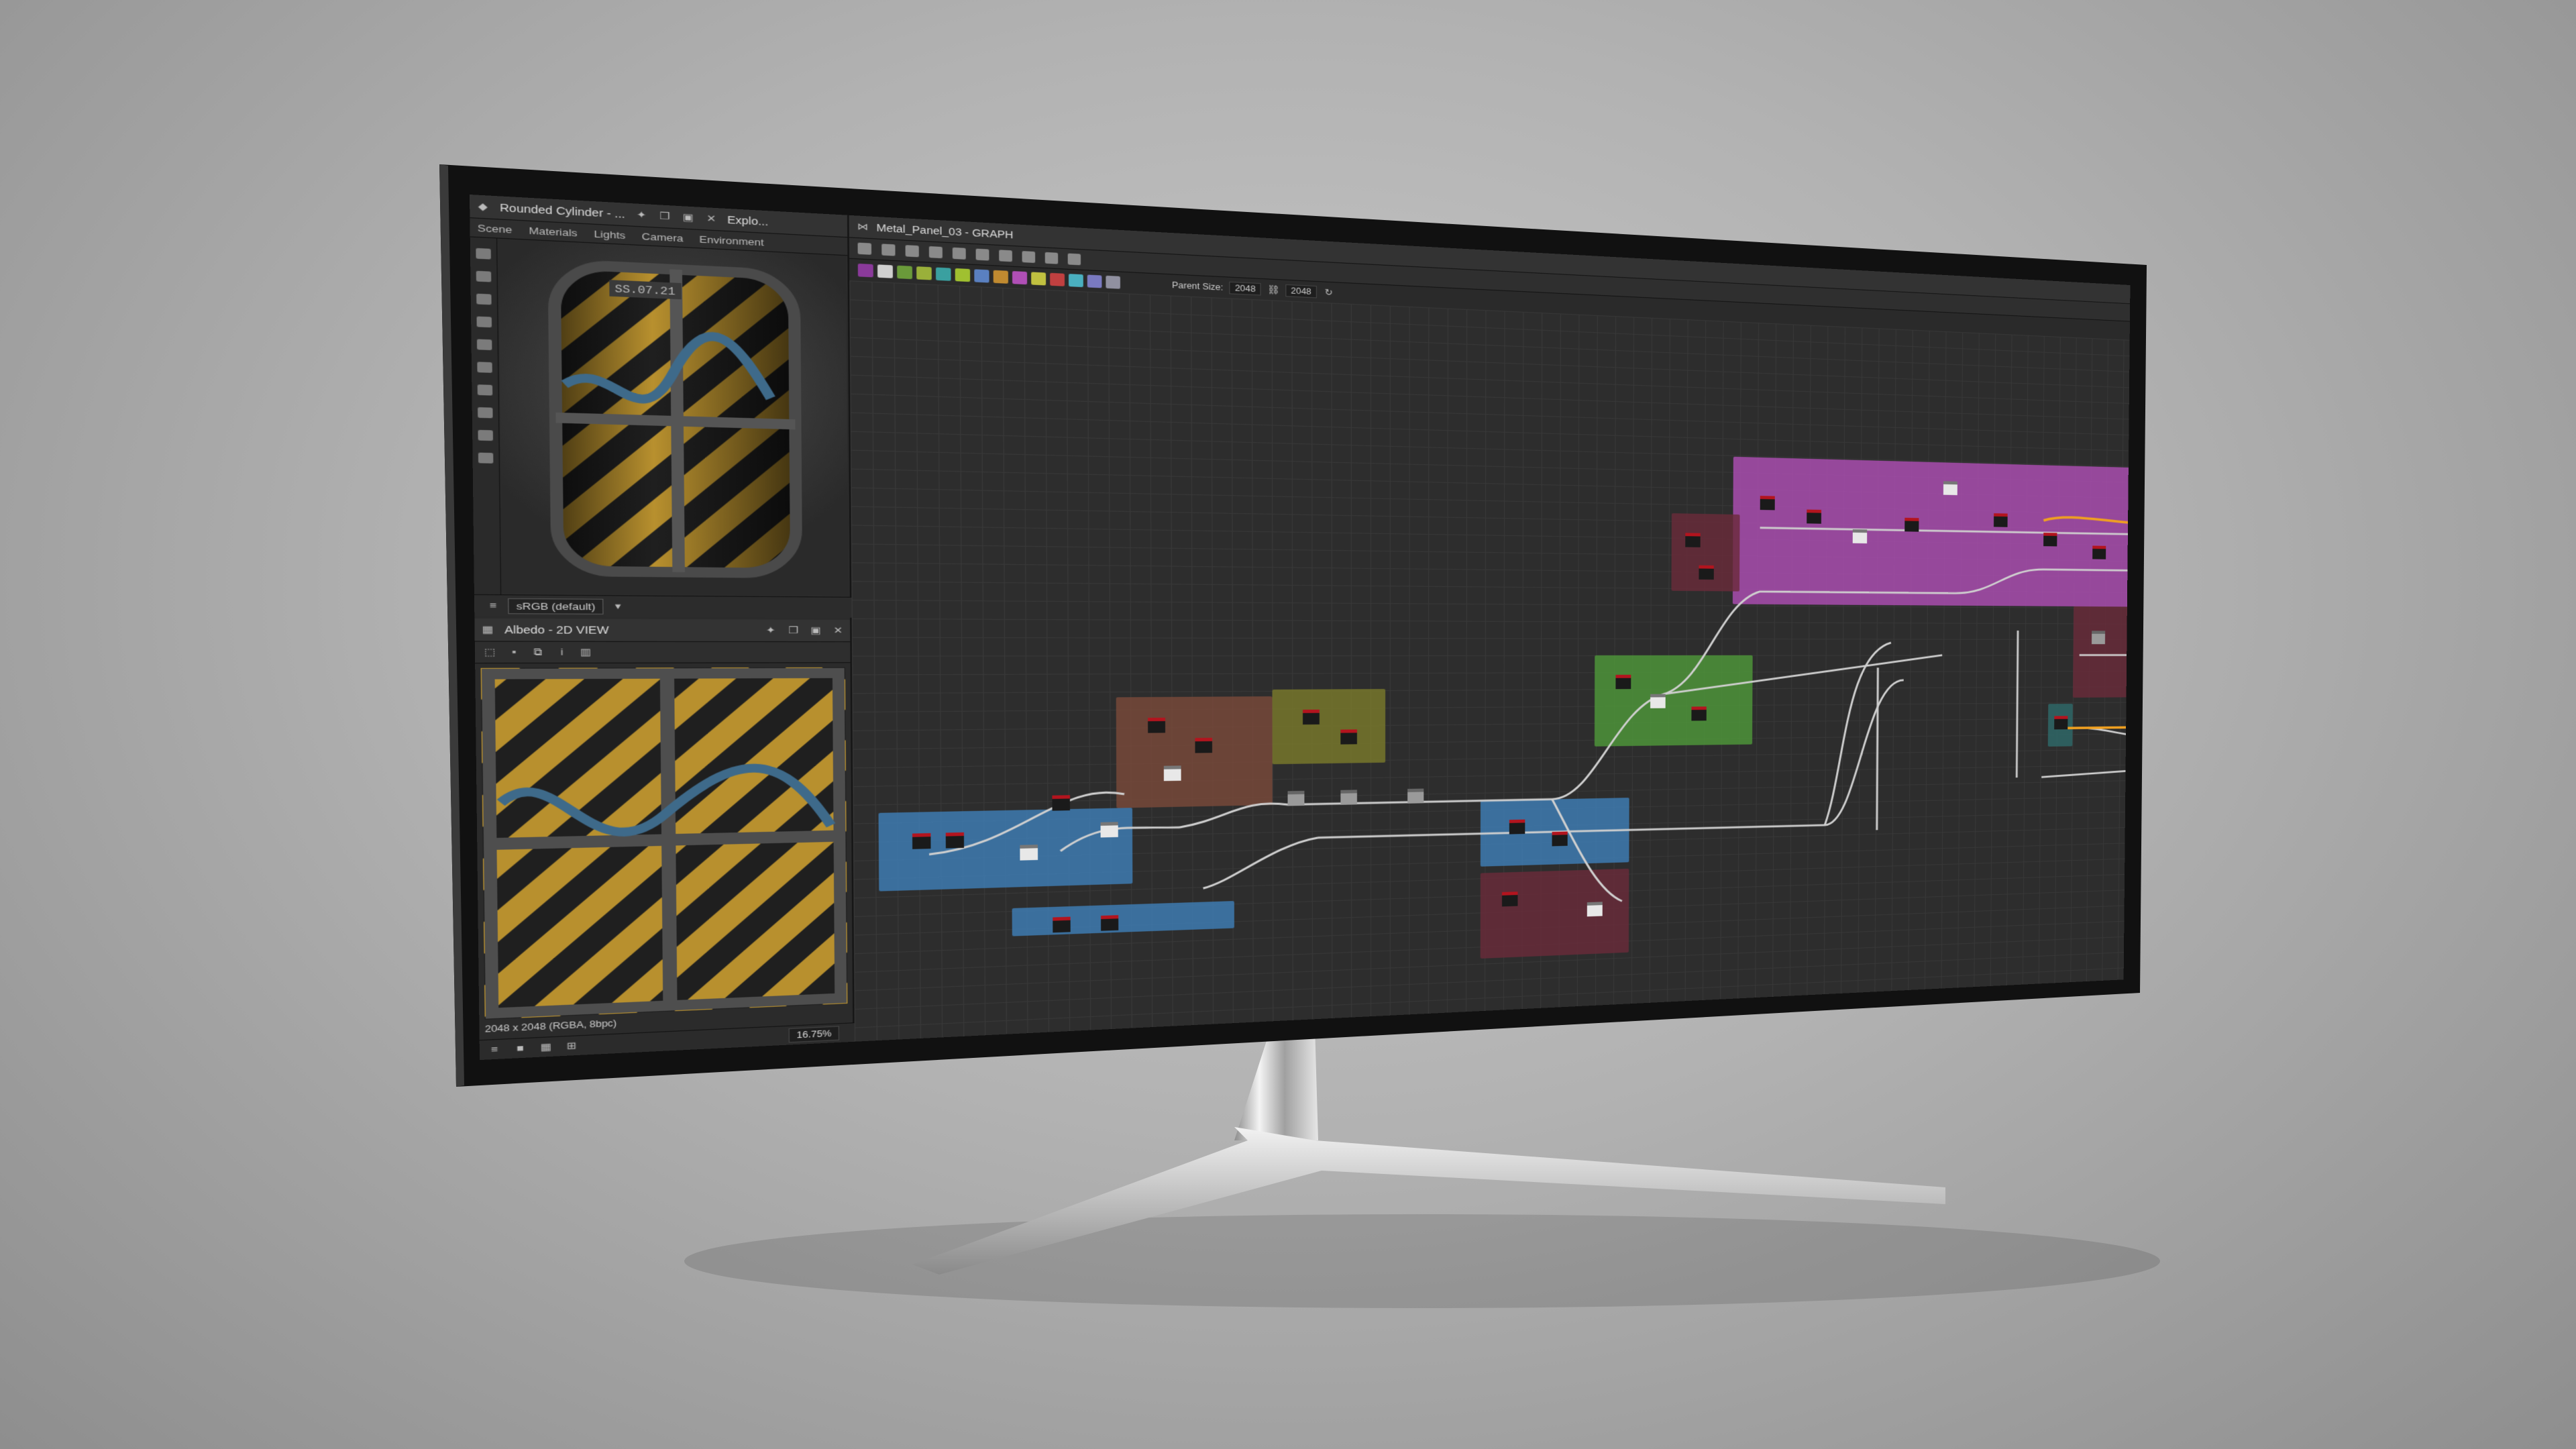 Image resolution: width=2576 pixels, height=1449 pixels. What do you see at coordinates (609, 234) in the screenshot?
I see `tab-lights: Lights` at bounding box center [609, 234].